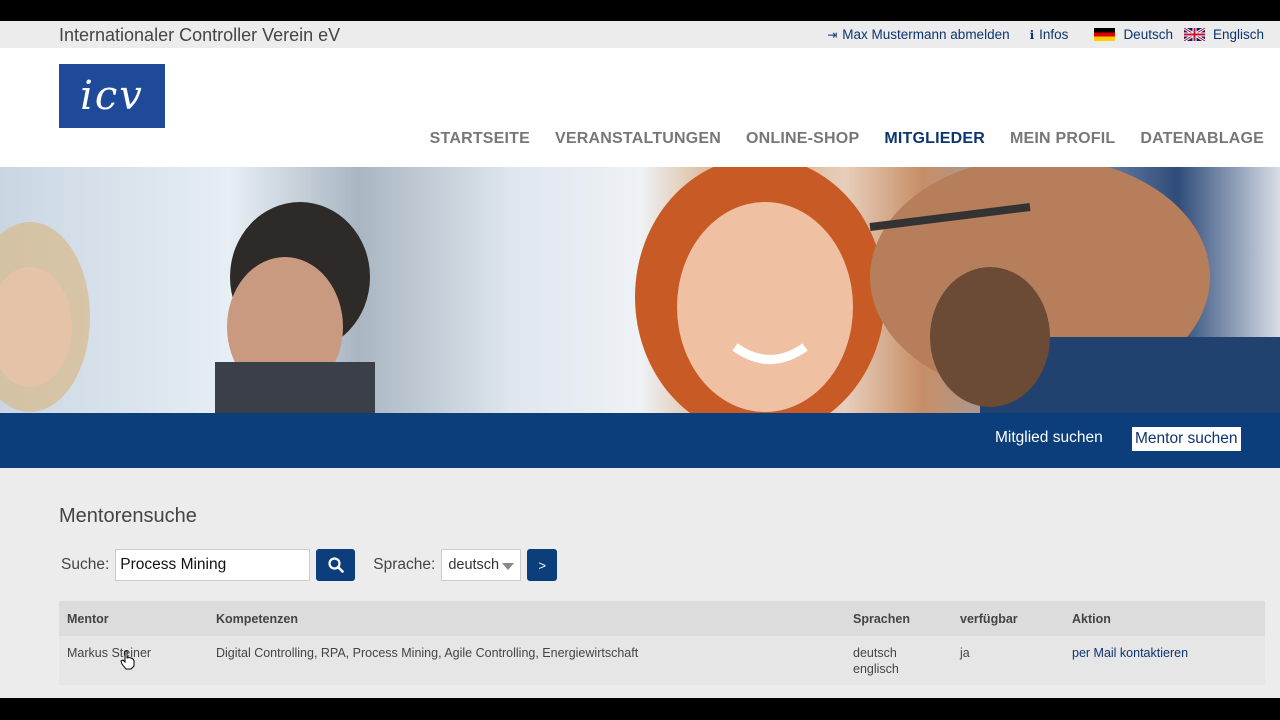  I want to click on cell-sprachen: deutsch englisch, so click(898, 660).